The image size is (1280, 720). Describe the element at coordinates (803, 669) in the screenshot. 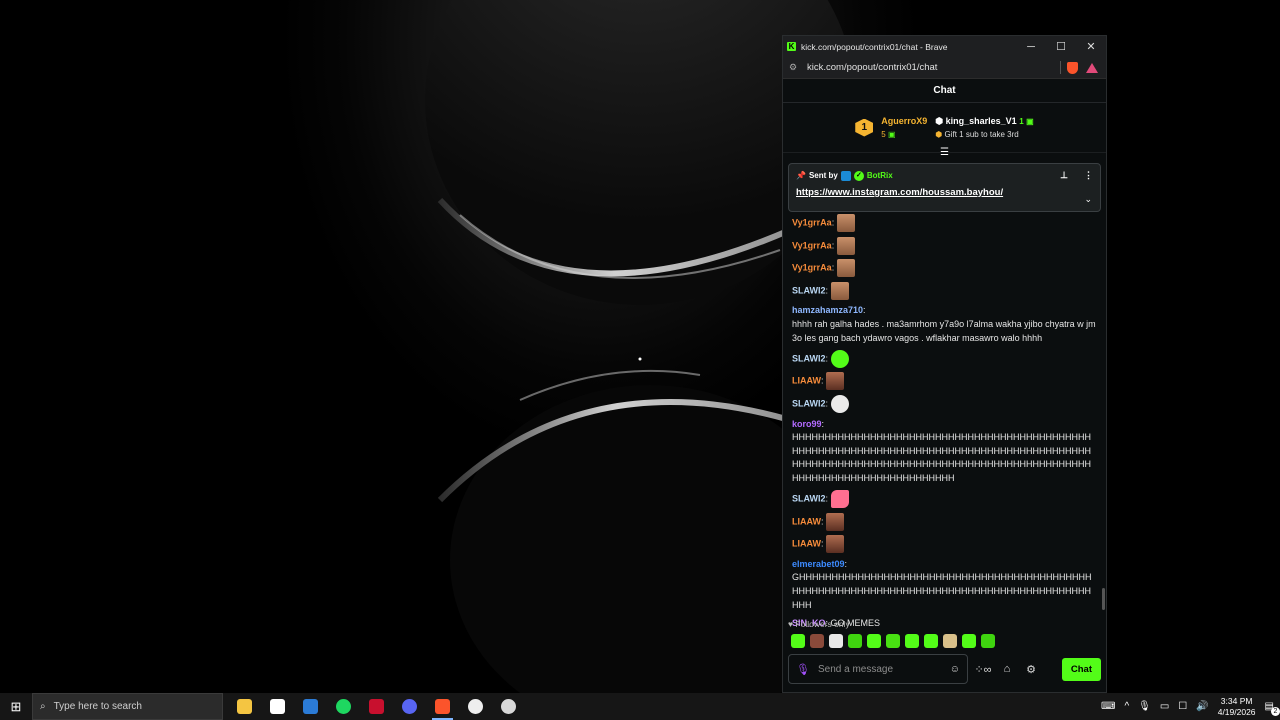

I see `microphone-icon: 🎙` at that location.